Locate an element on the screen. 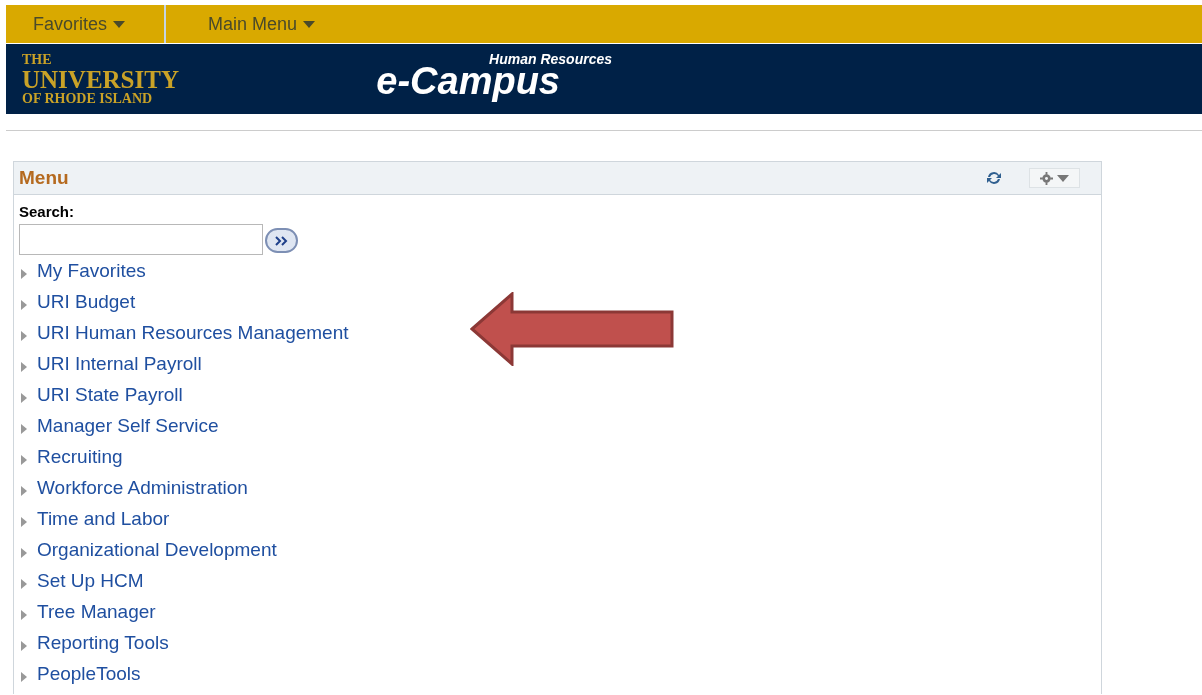 The width and height of the screenshot is (1202, 695). menu-item: URI Internal Payroll is located at coordinates (557, 364).